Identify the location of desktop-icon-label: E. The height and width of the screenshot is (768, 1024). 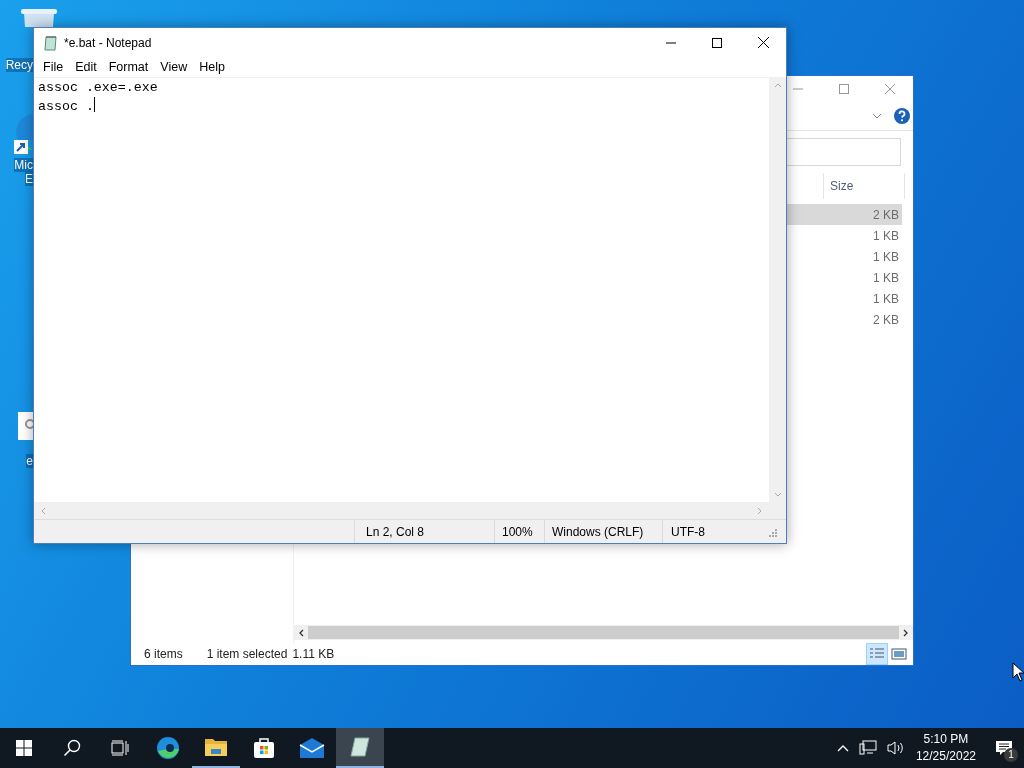
(29, 179).